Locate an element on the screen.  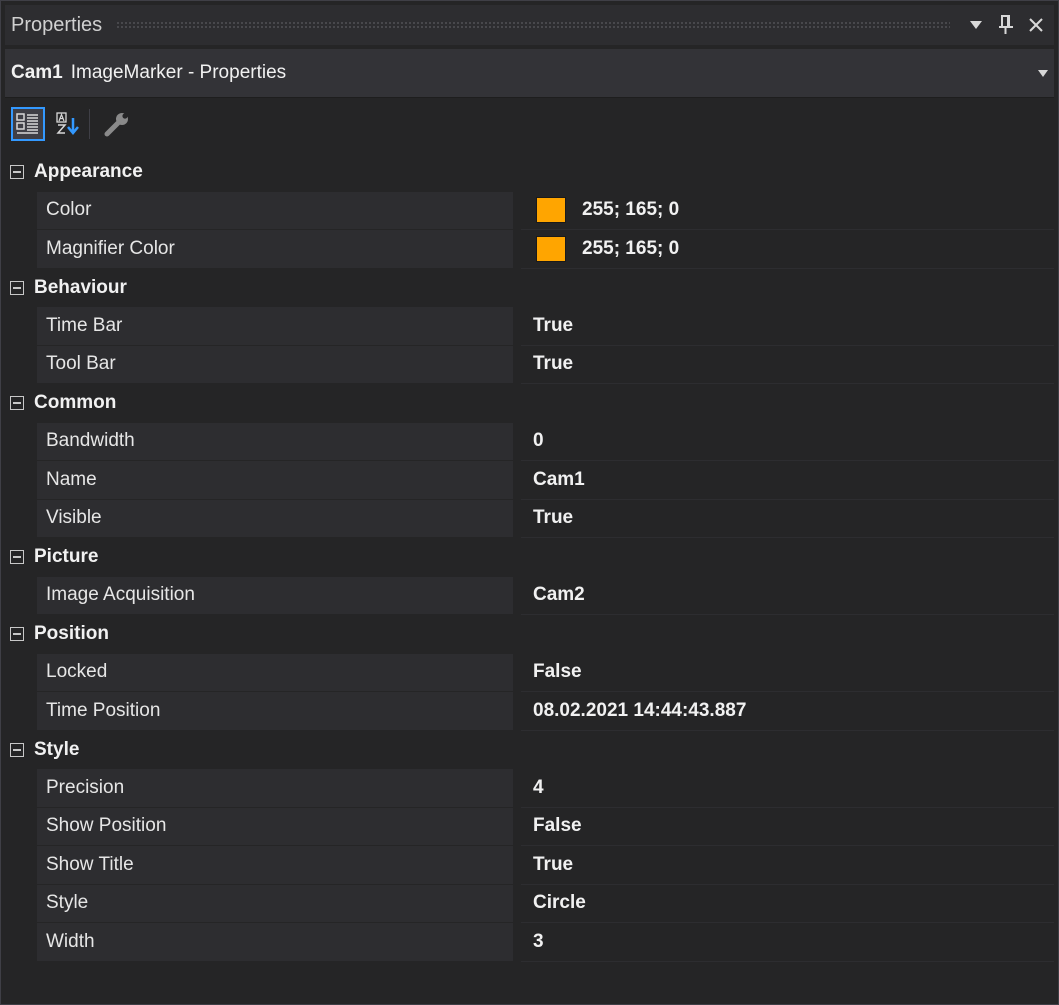
property-row: Color 255; 165; 0 is located at coordinates (529, 210).